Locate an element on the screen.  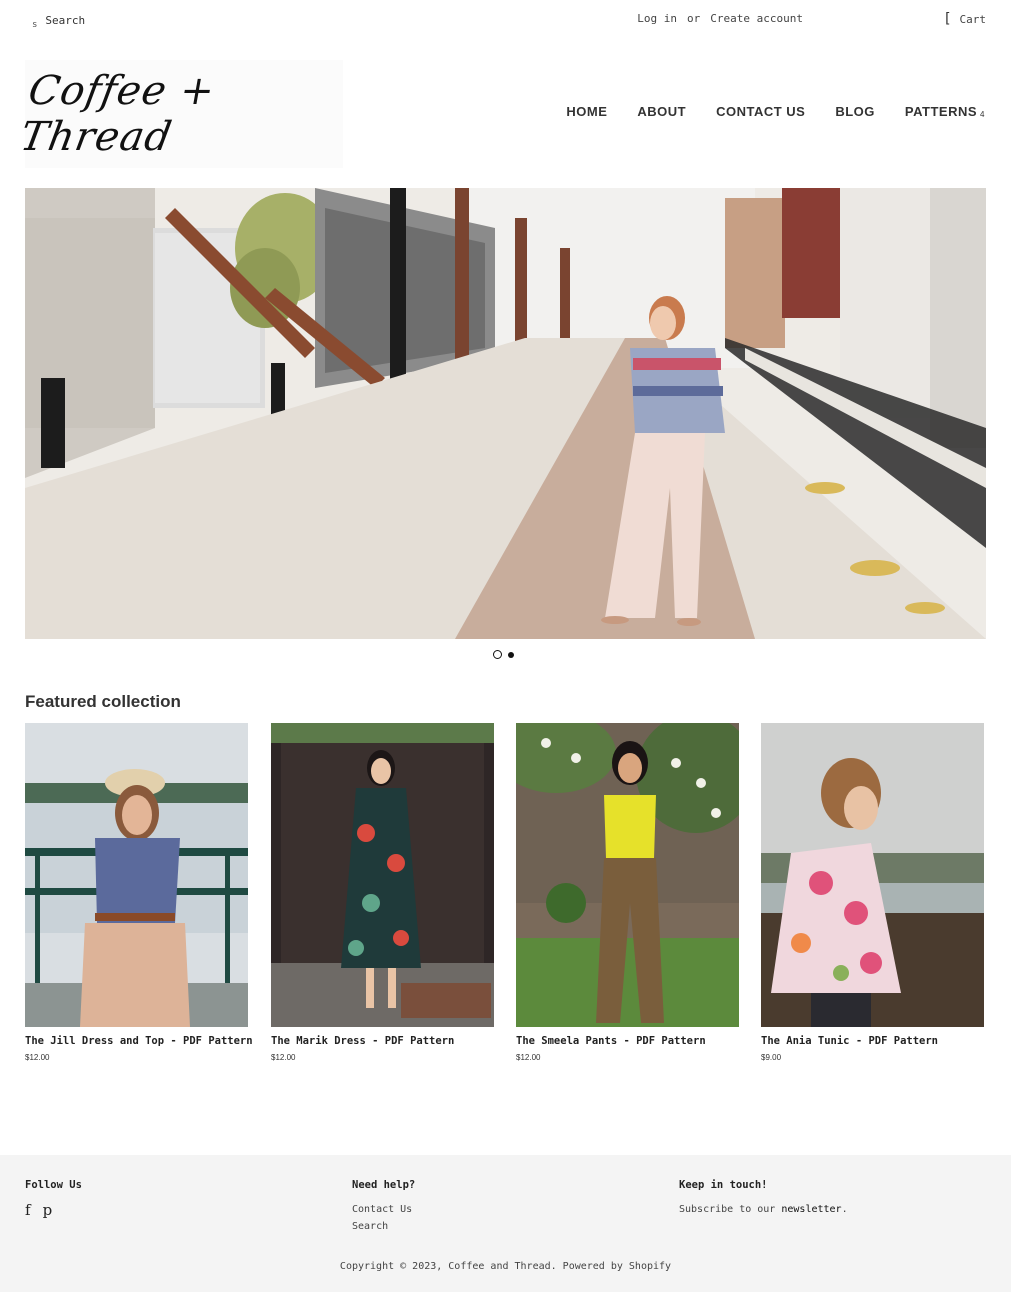
or-separator: or is located at coordinates (694, 18).